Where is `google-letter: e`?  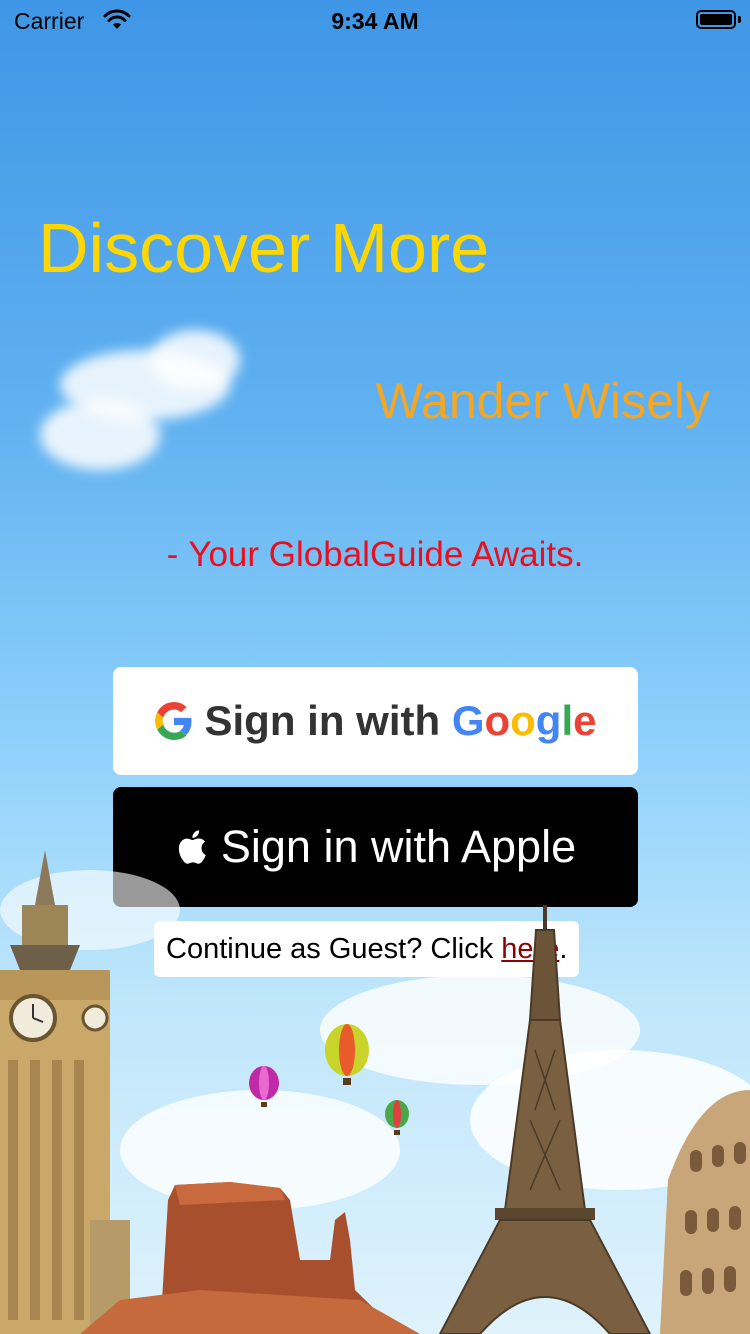 google-letter: e is located at coordinates (585, 720).